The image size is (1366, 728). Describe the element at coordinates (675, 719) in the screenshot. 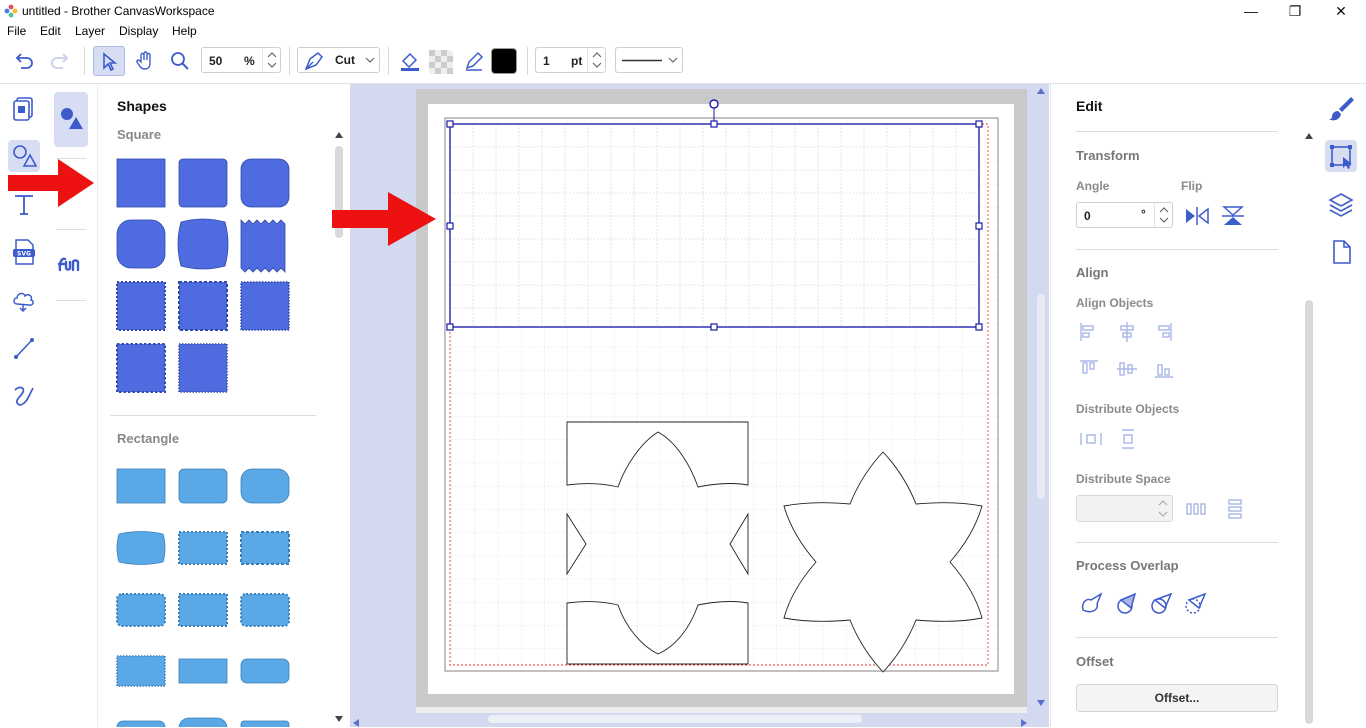

I see `canvas-hscroll-thumb` at that location.